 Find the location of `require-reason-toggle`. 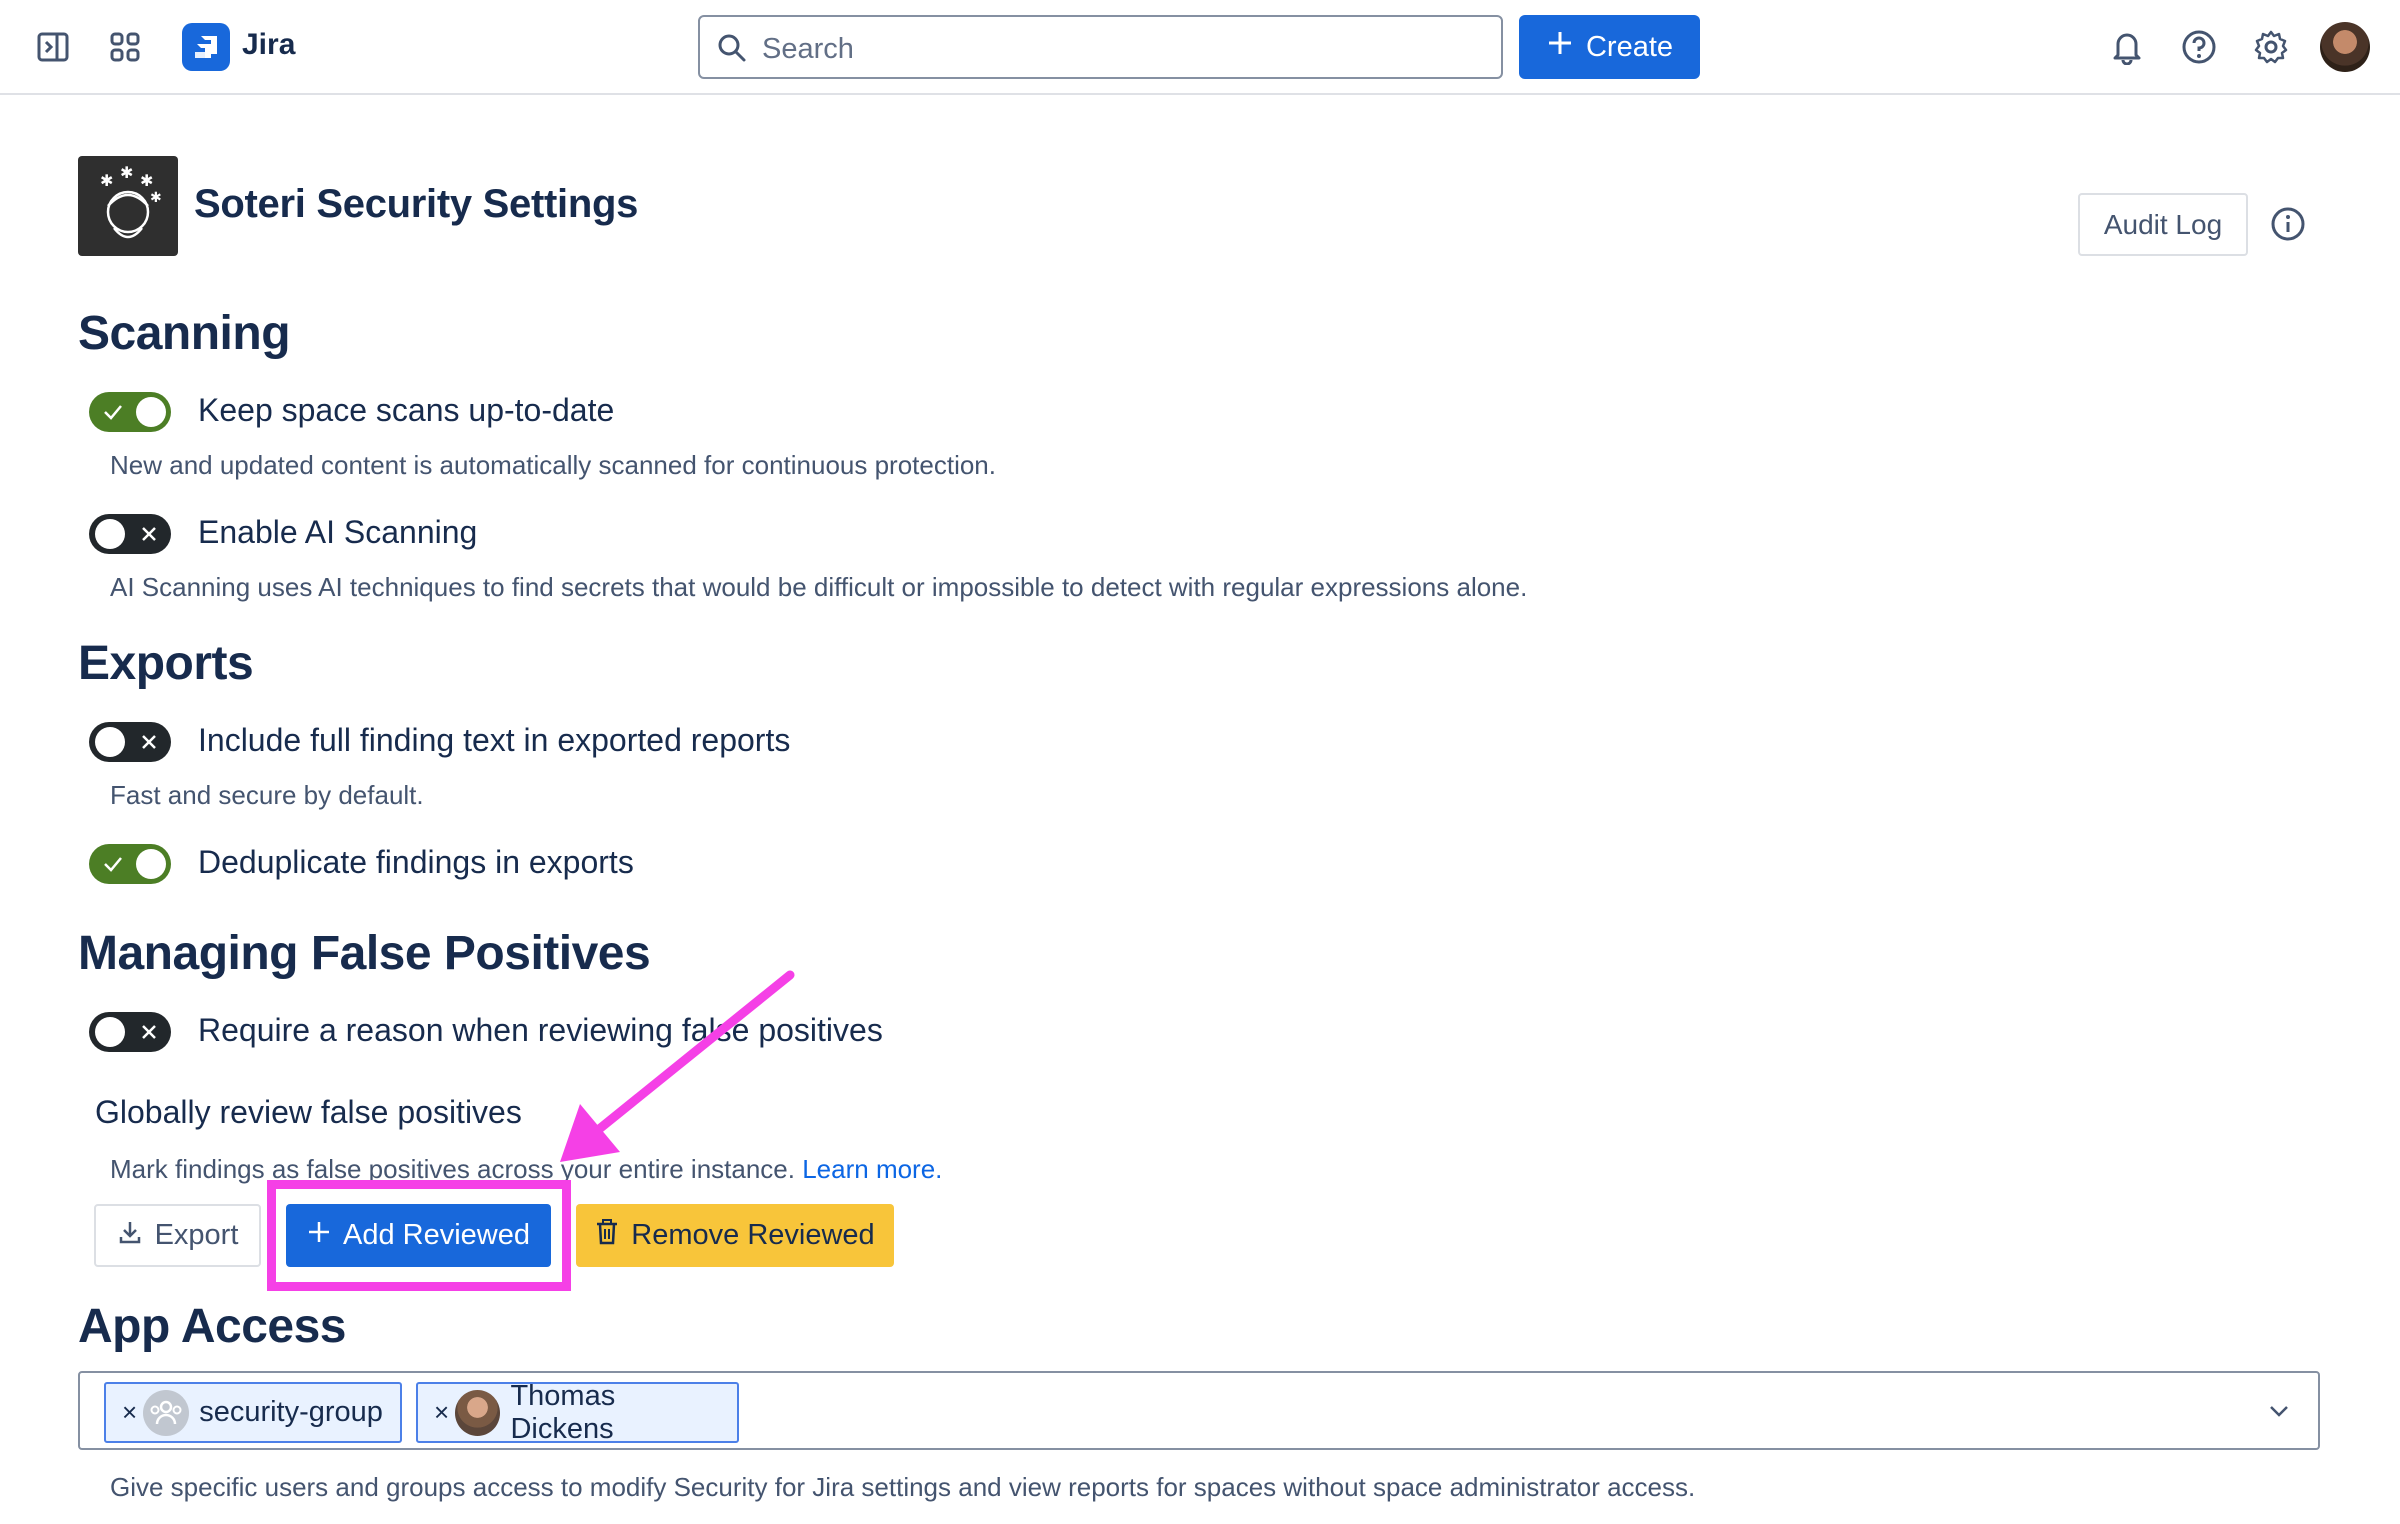

require-reason-toggle is located at coordinates (130, 1032).